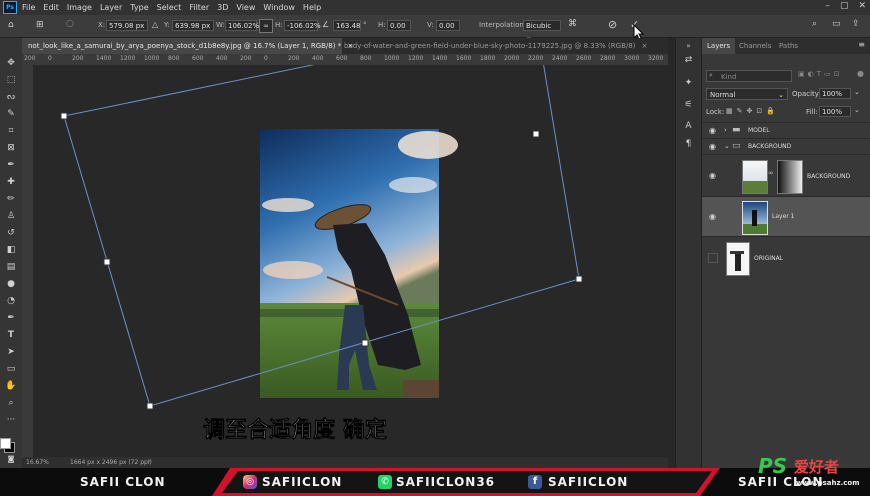 The width and height of the screenshot is (870, 496). Describe the element at coordinates (150, 406) in the screenshot. I see `transform-handle-bottom-left` at that location.